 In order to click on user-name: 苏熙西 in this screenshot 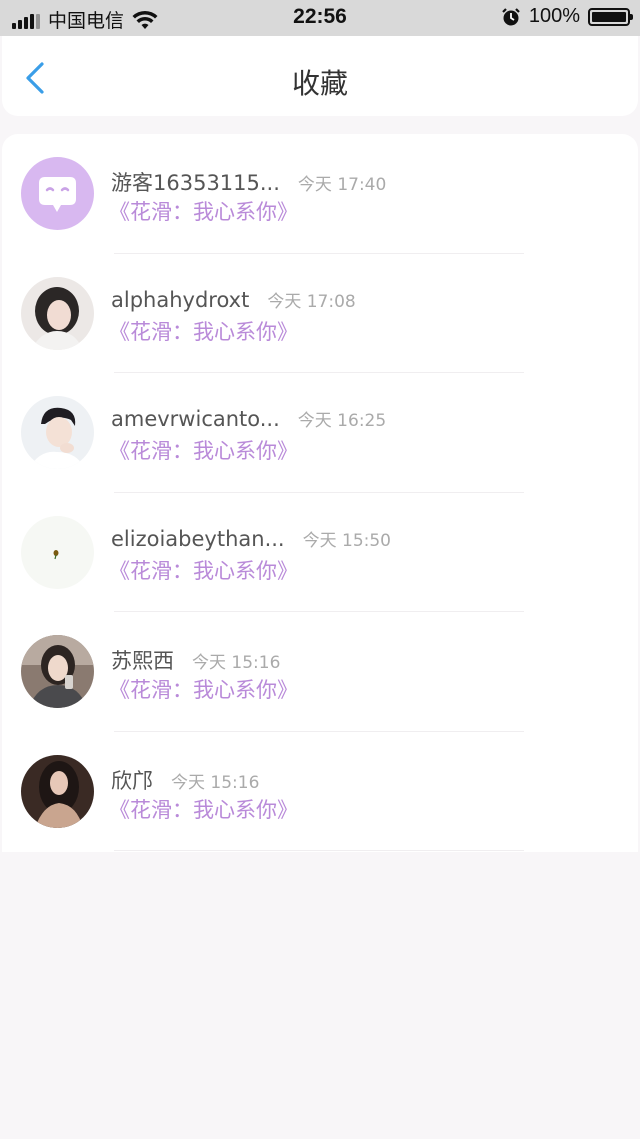, I will do `click(142, 661)`.